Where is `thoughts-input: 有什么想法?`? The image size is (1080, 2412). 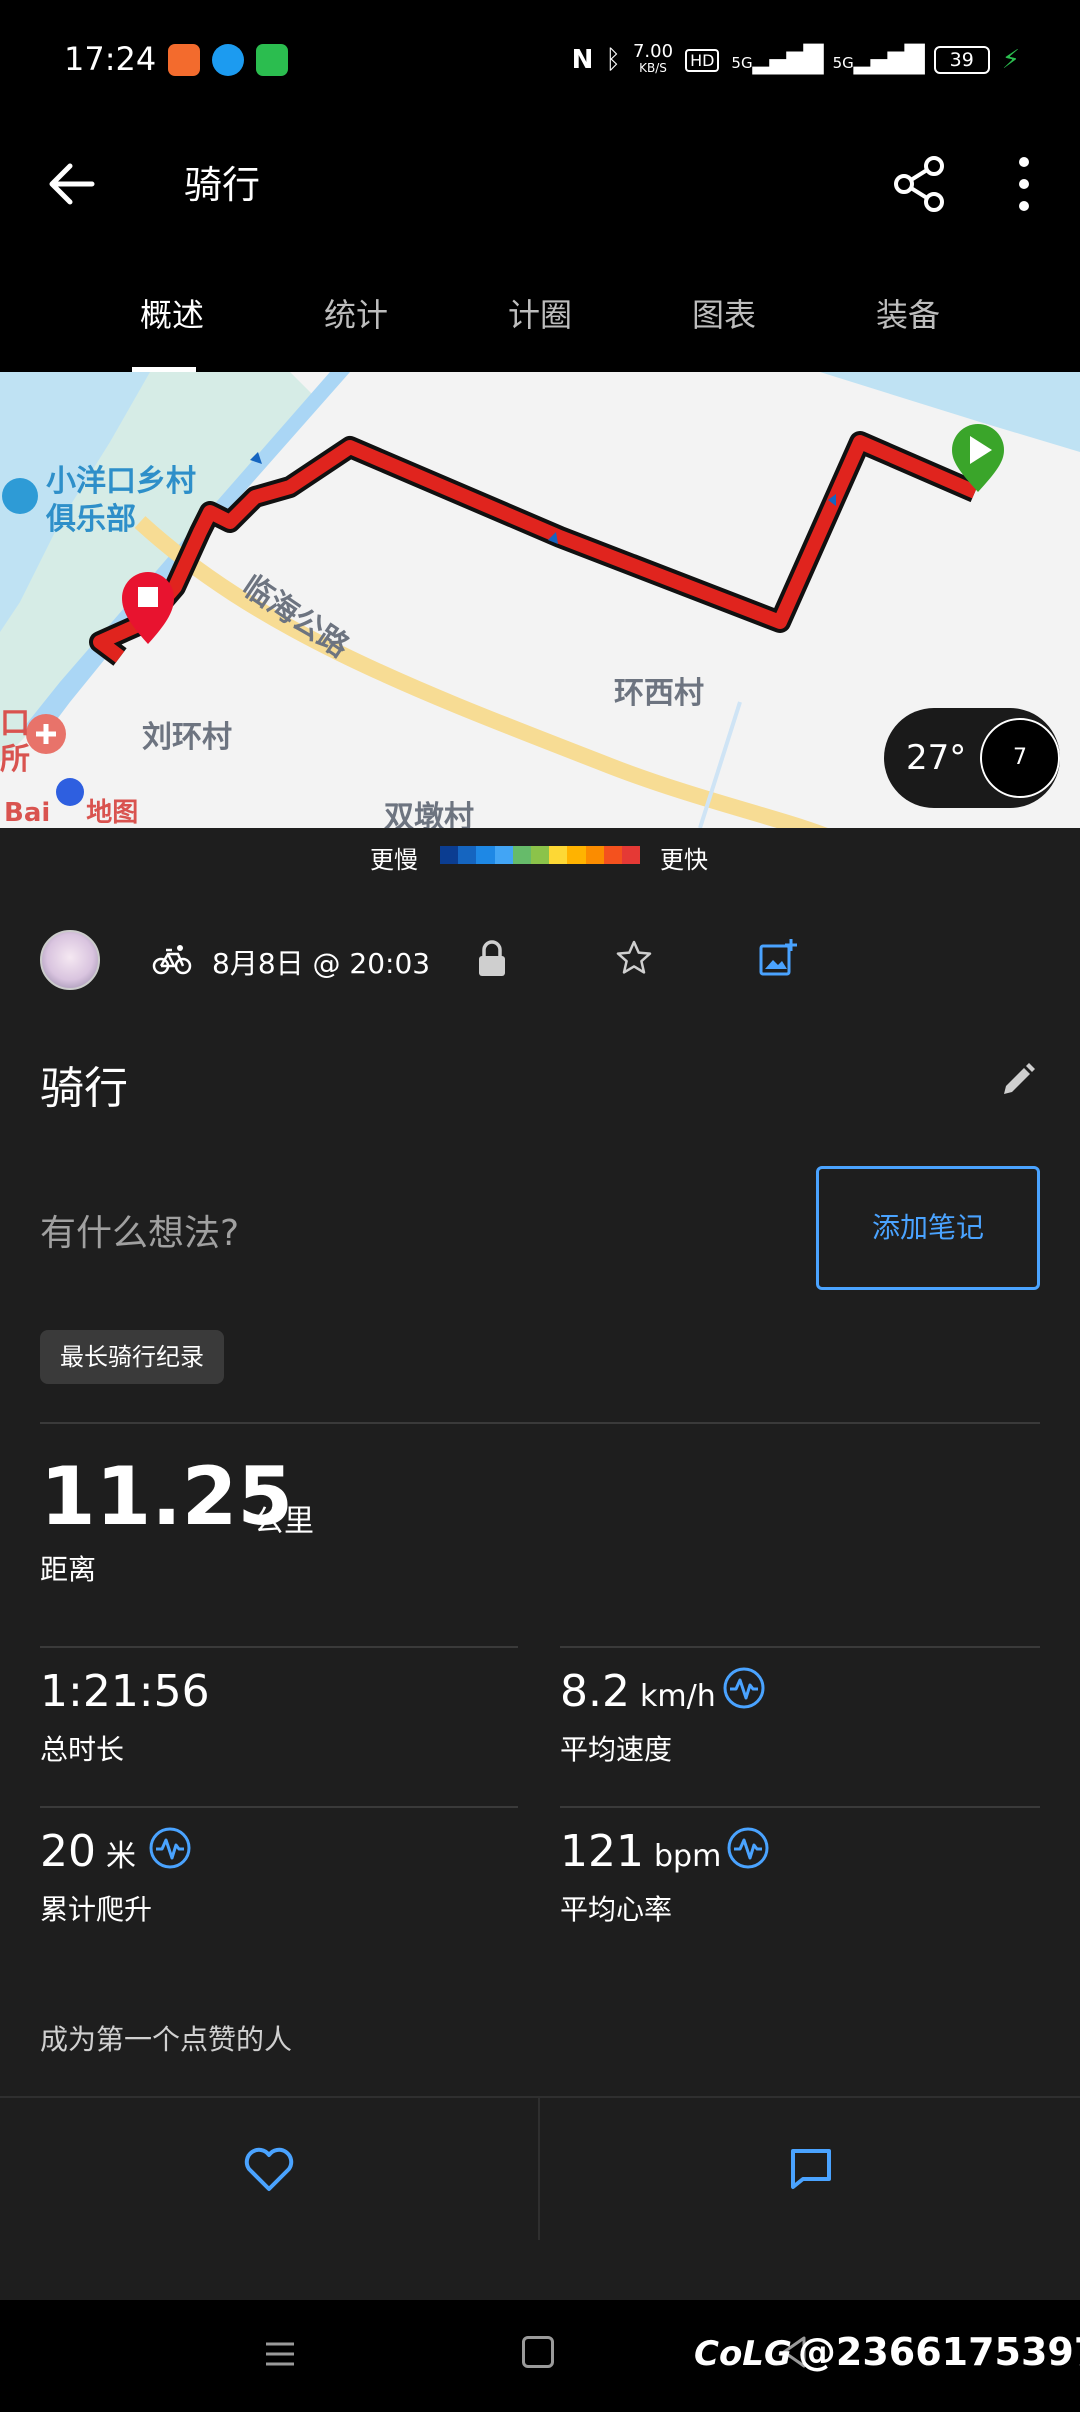 thoughts-input: 有什么想法? is located at coordinates (139, 1230).